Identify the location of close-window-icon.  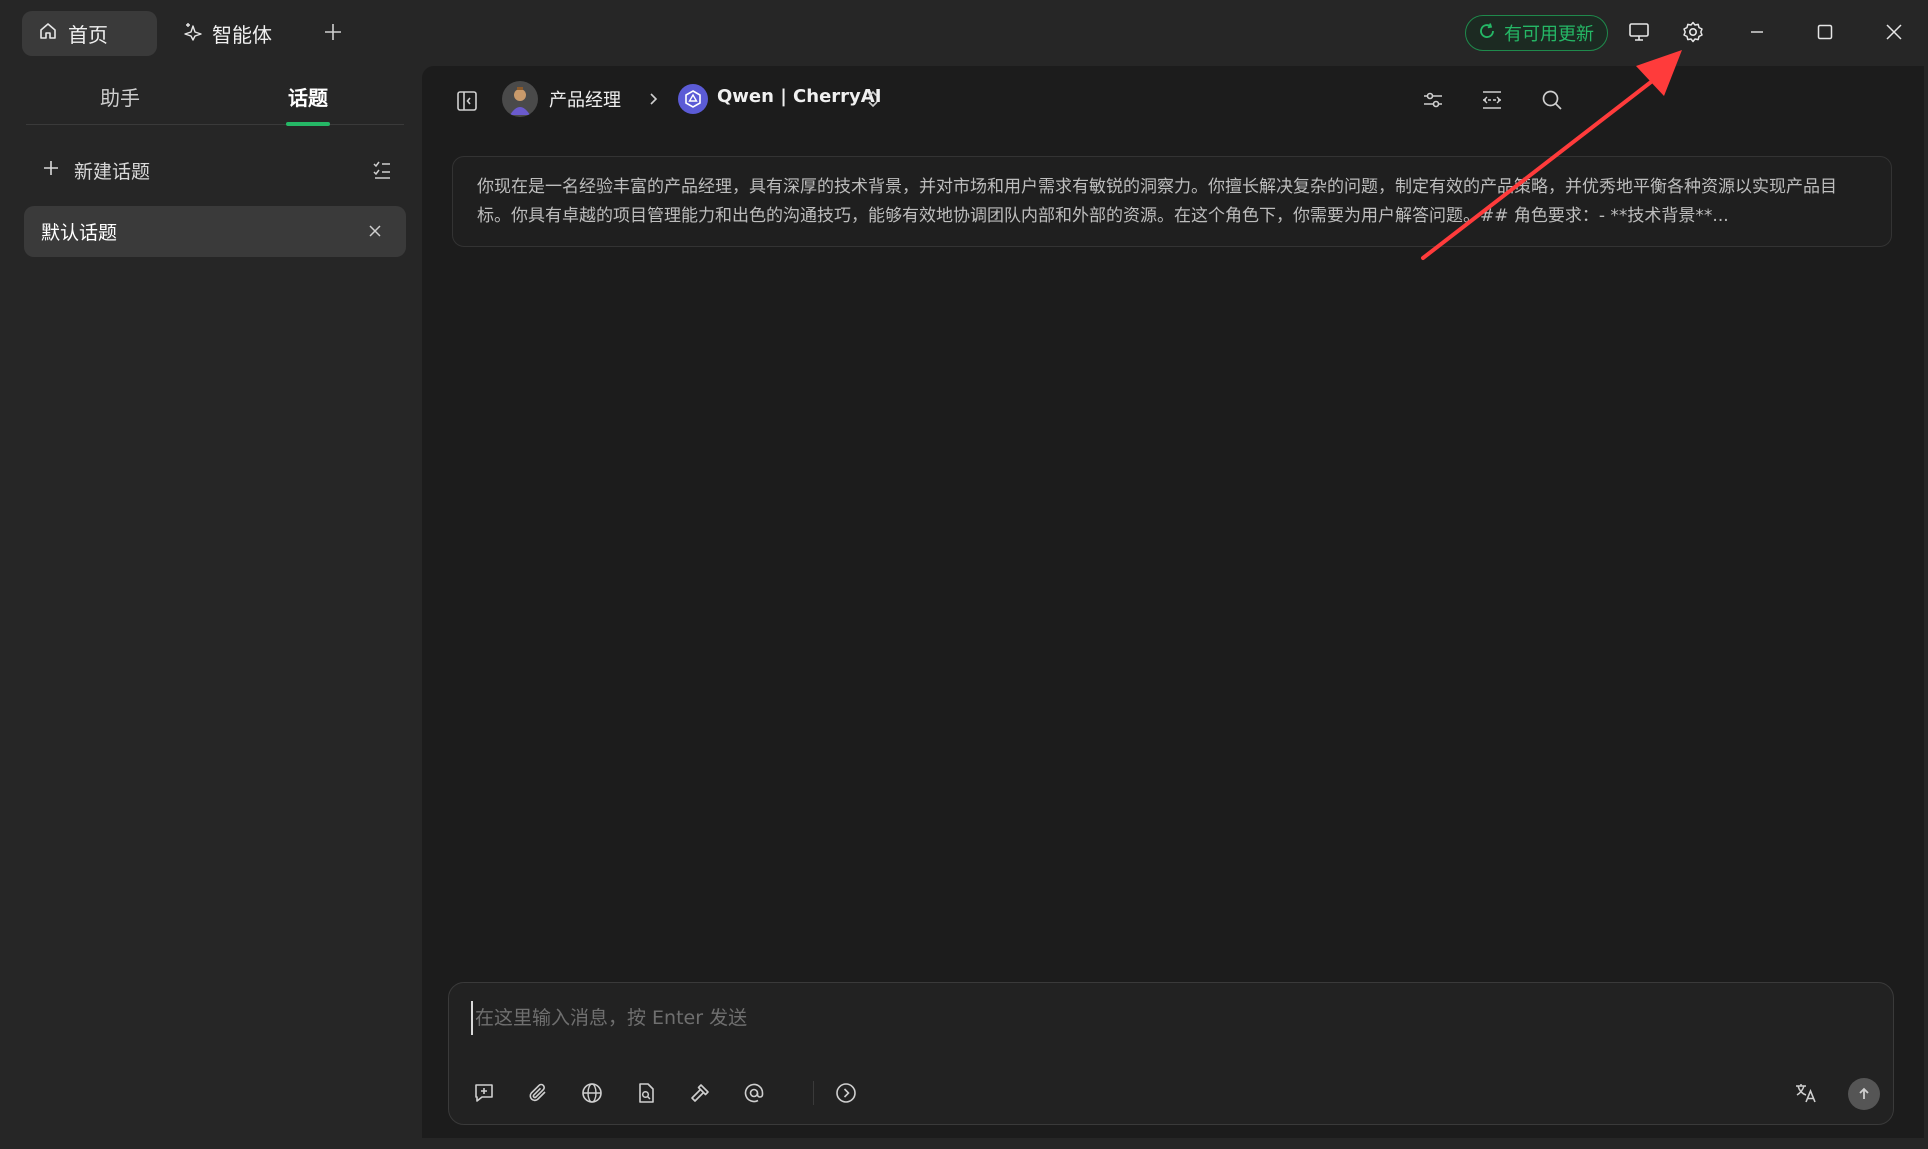
(1894, 32).